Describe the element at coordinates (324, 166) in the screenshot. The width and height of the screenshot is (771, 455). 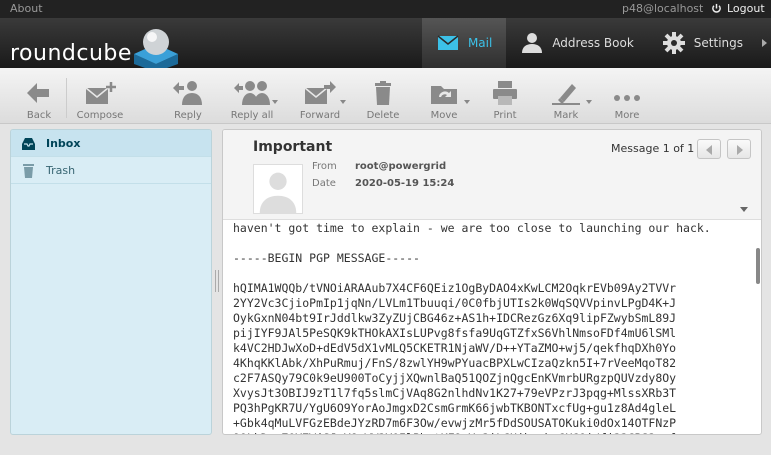
I see `from-label: From` at that location.